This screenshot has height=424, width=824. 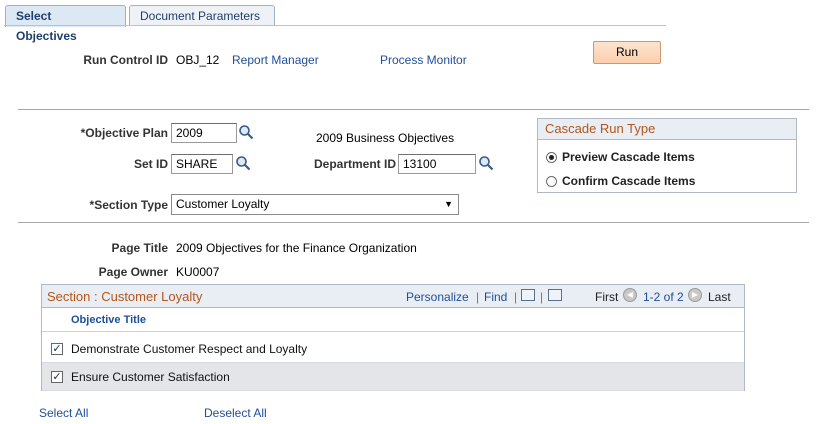 What do you see at coordinates (125, 60) in the screenshot?
I see `run-control-label: Run Control ID` at bounding box center [125, 60].